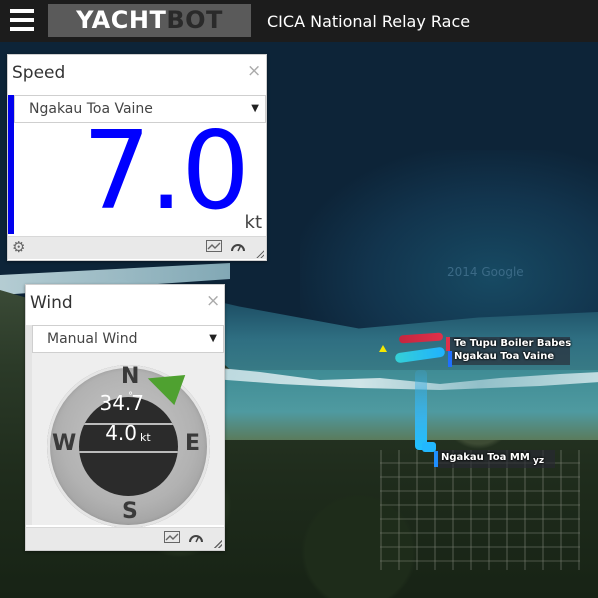 The height and width of the screenshot is (598, 598). Describe the element at coordinates (128, 445) in the screenshot. I see `compass-dial: N S W E 34.7 ° 4.0 kt` at that location.